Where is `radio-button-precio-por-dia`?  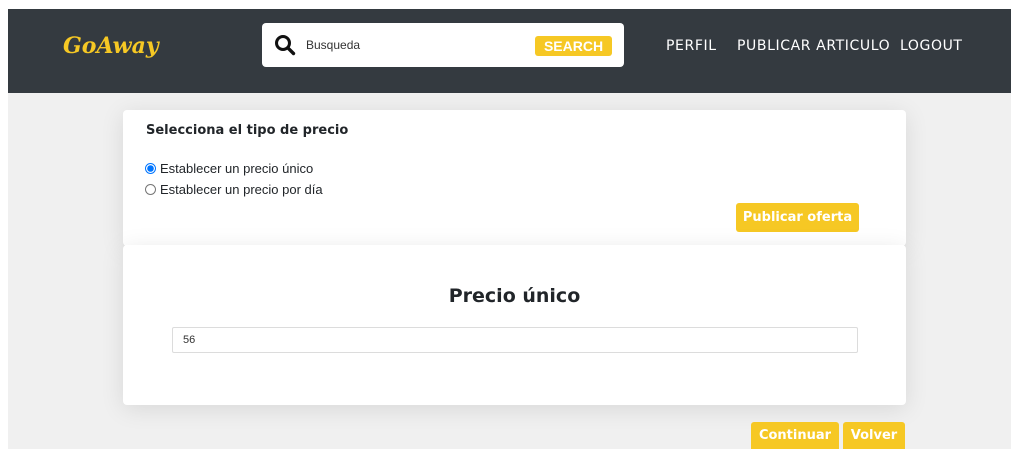 radio-button-precio-por-dia is located at coordinates (150, 189).